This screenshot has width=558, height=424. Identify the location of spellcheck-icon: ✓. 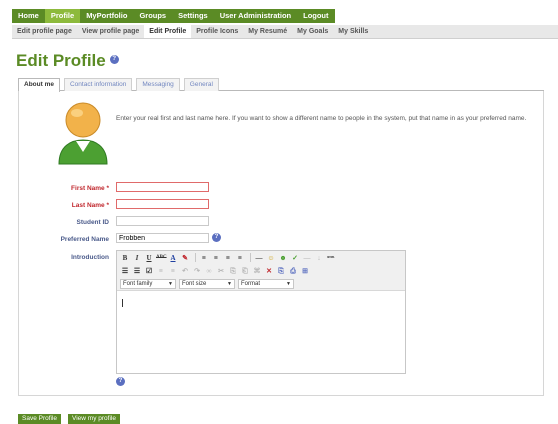
(295, 258).